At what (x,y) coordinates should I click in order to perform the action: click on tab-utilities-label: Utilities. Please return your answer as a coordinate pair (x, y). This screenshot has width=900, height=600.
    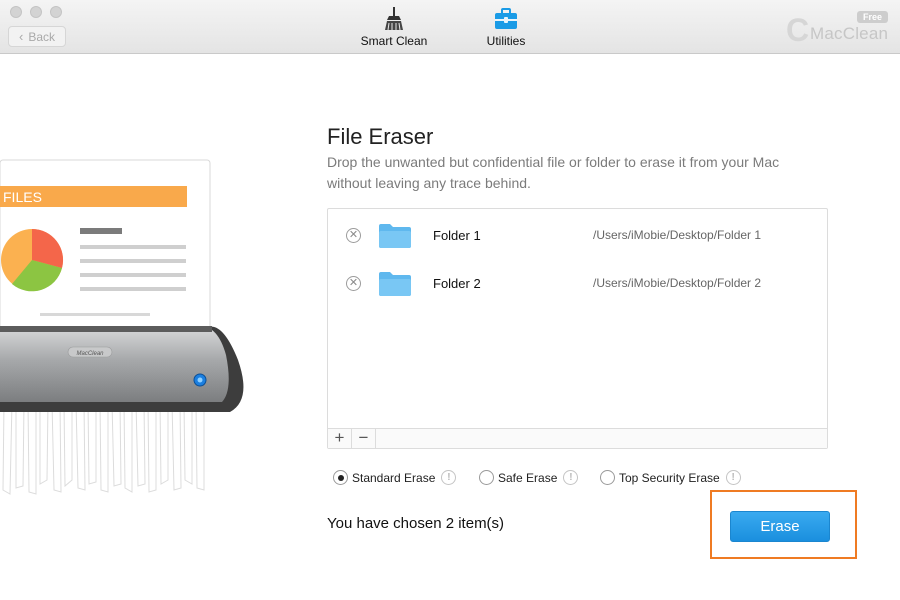
    Looking at the image, I should click on (506, 41).